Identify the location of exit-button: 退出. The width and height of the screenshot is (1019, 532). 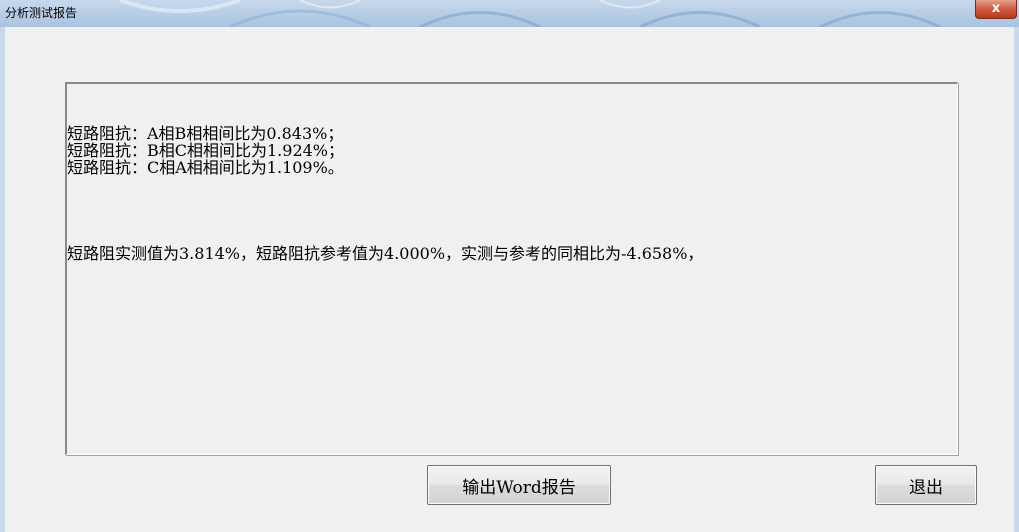
(926, 485).